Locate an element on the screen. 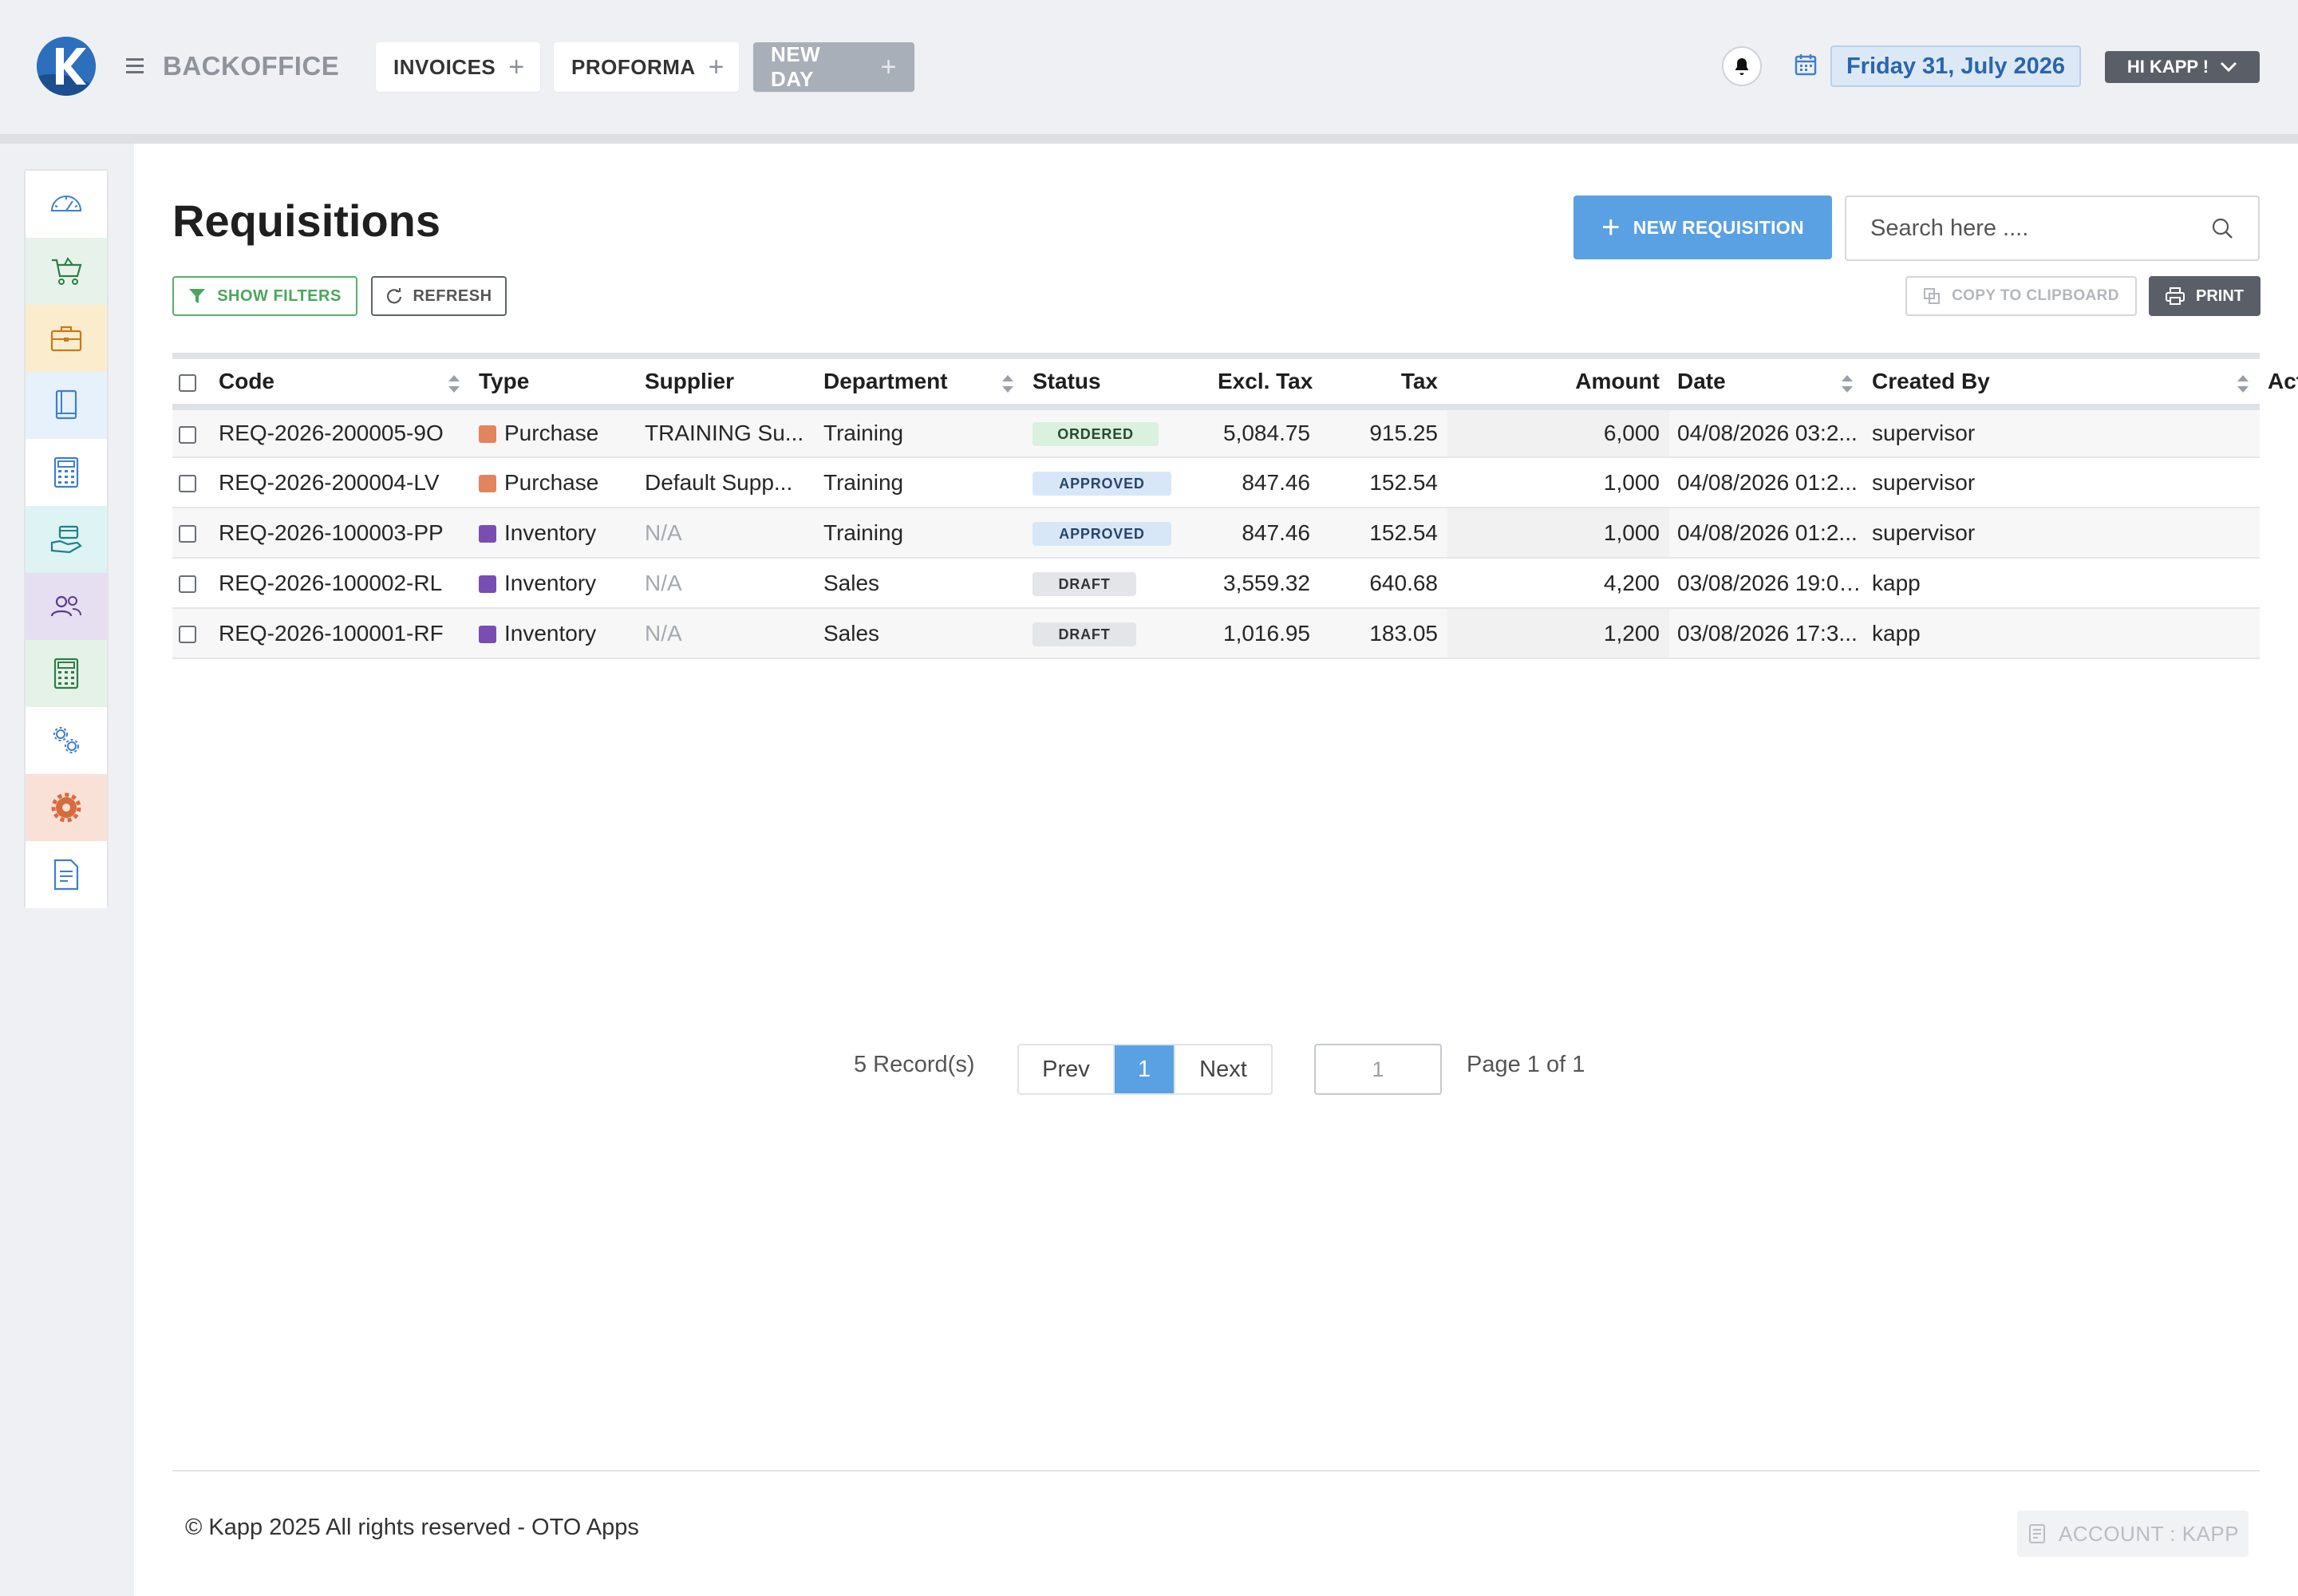  cell-code: REQ-2026-100002-RL is located at coordinates (341, 583).